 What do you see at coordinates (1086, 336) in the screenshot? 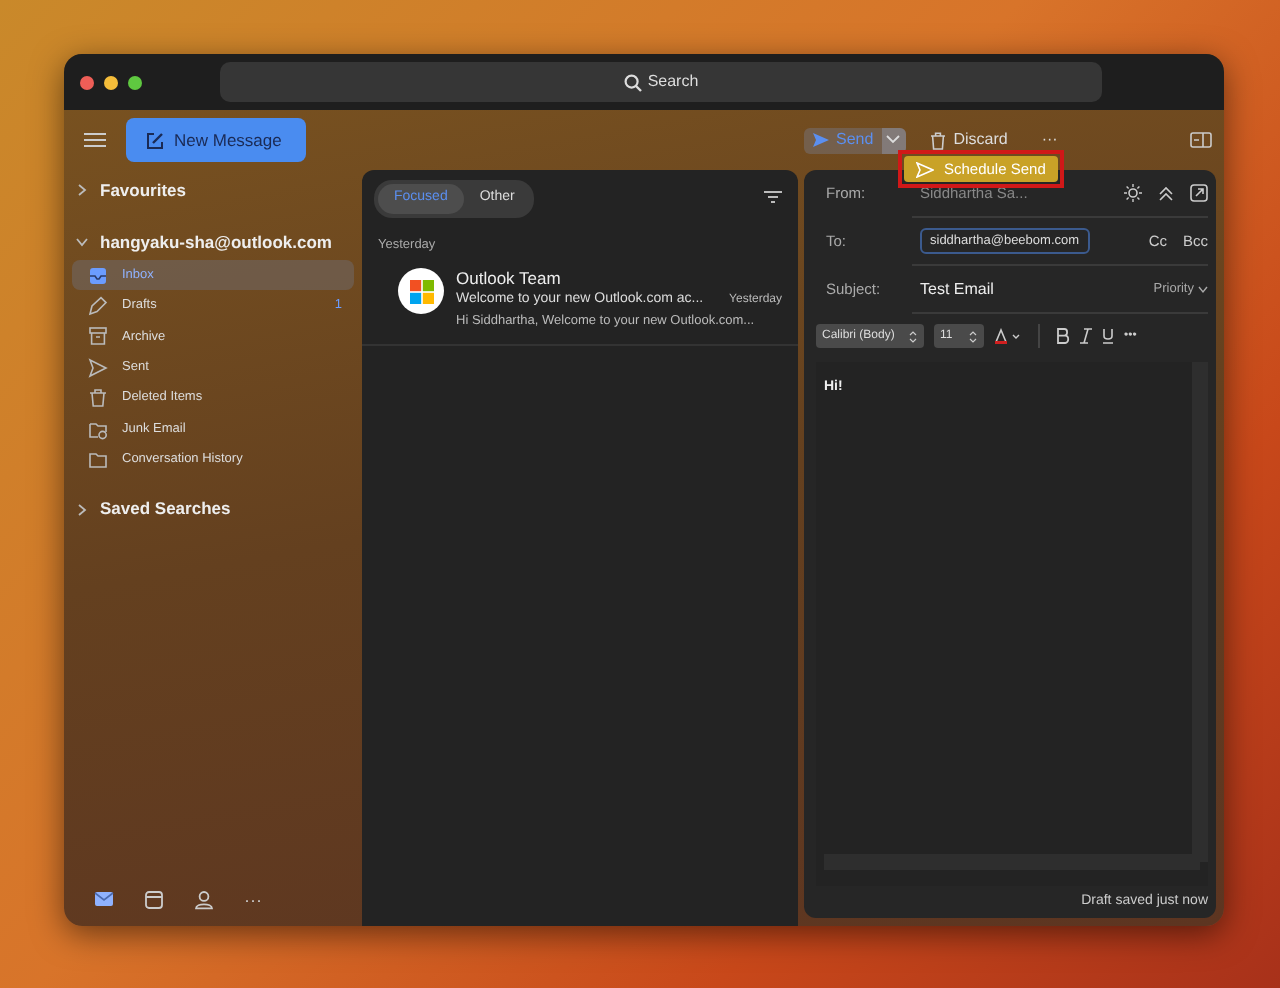
I see `italic-icon` at bounding box center [1086, 336].